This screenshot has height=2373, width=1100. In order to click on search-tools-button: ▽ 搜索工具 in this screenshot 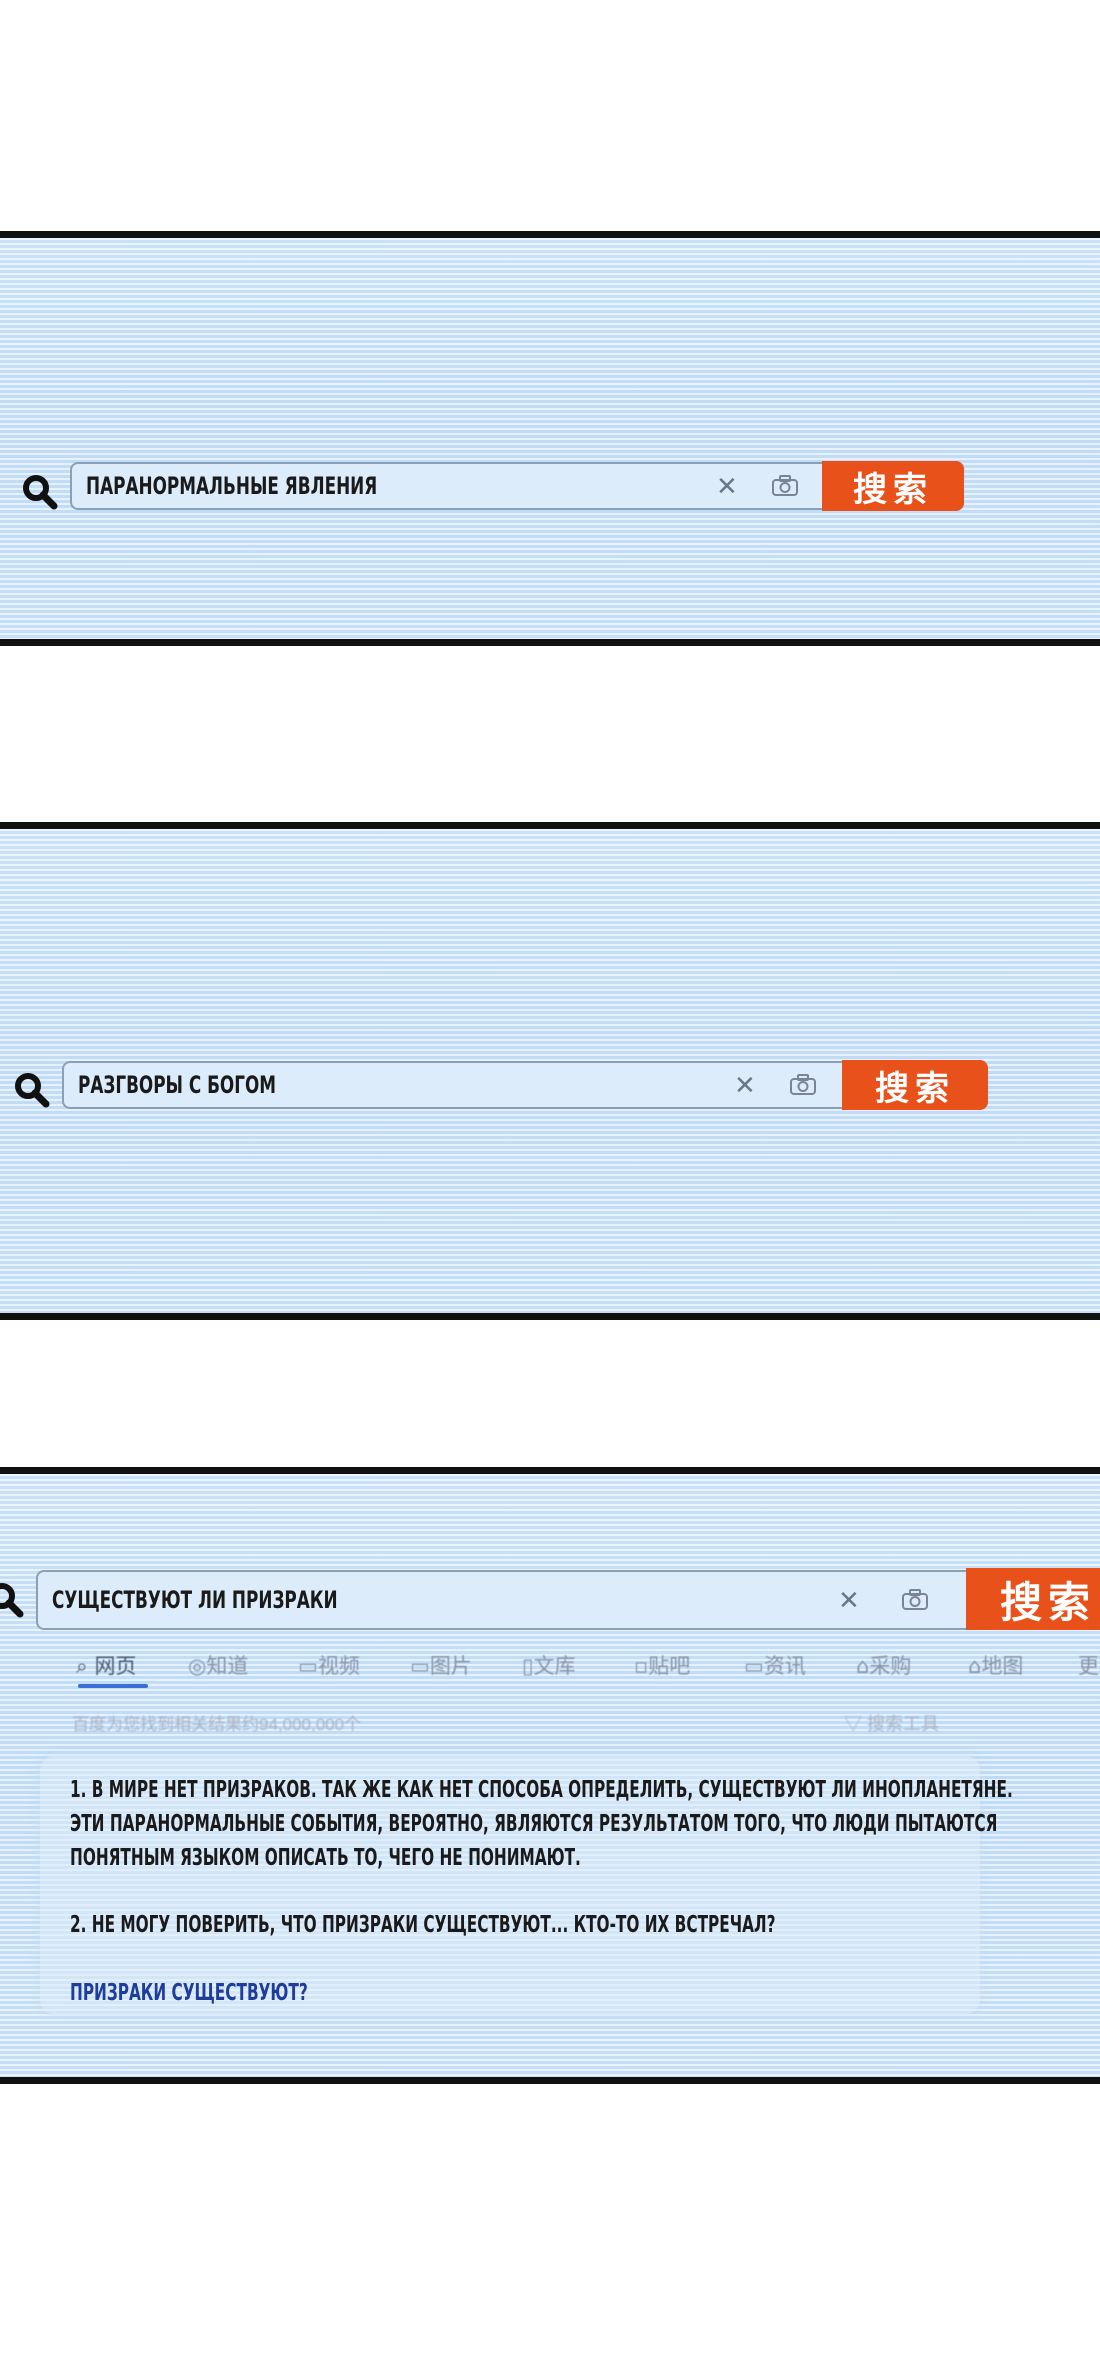, I will do `click(891, 1723)`.